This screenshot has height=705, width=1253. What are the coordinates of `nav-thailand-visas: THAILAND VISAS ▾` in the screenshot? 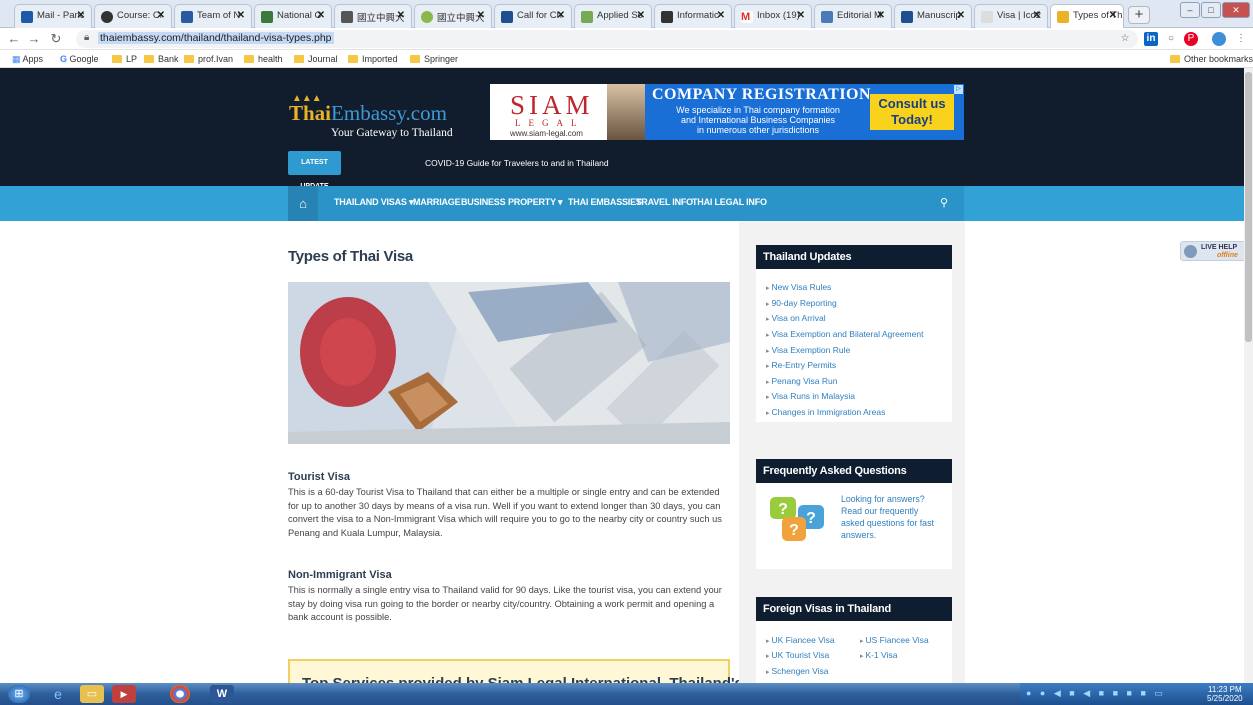 It's located at (374, 202).